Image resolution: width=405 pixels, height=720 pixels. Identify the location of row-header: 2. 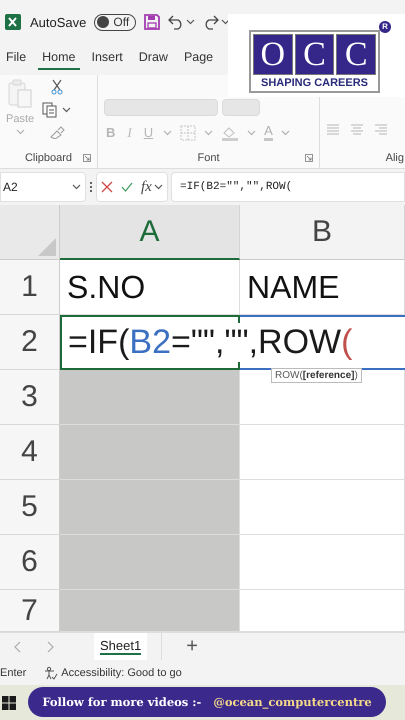
(30, 342).